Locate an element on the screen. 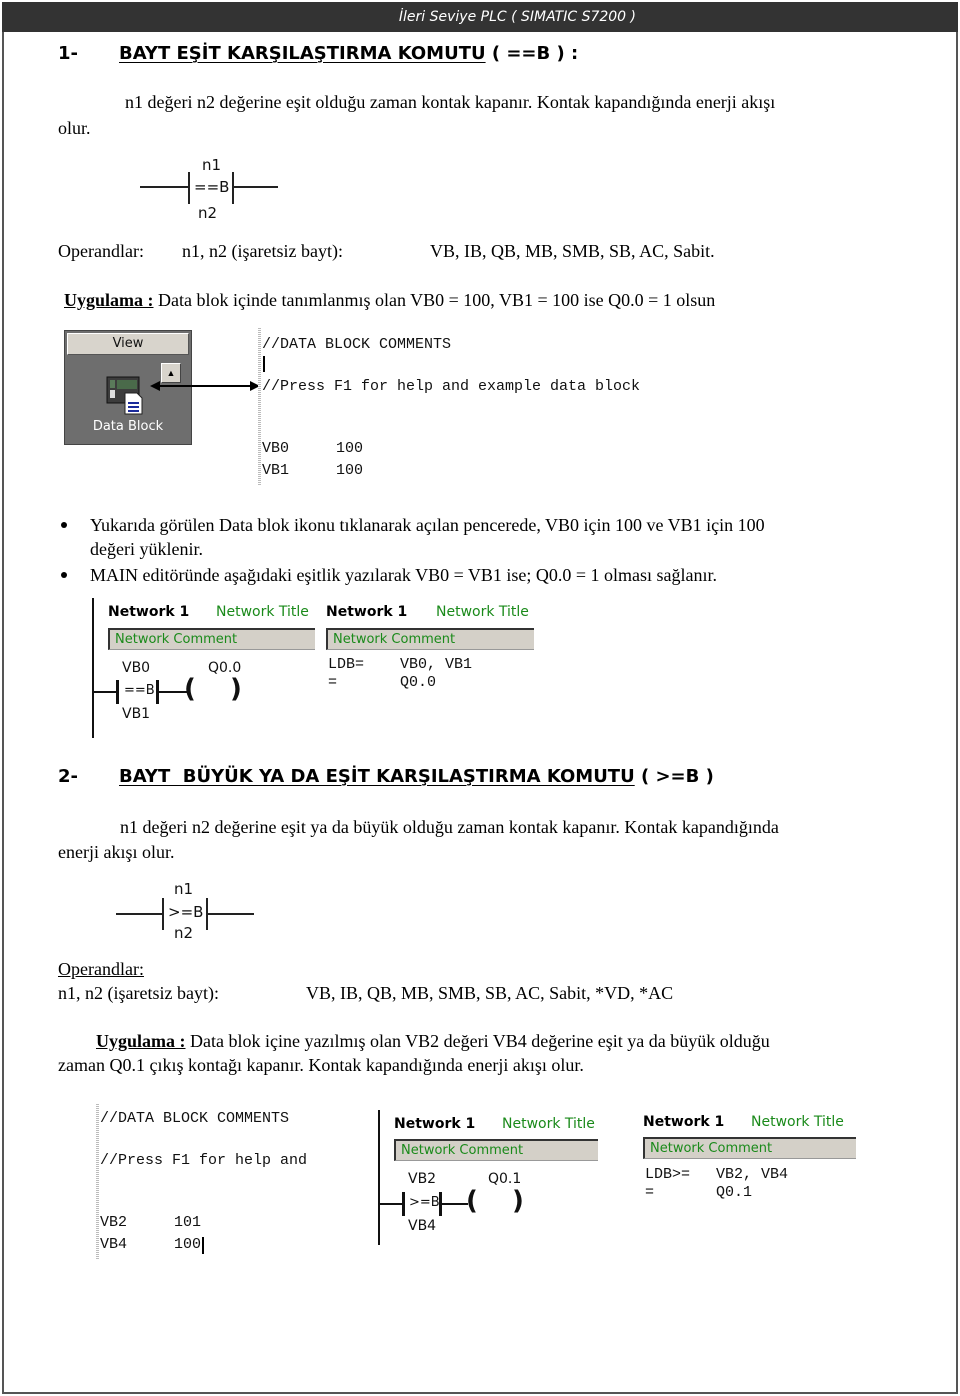  contact-left-bar is located at coordinates (163, 914).